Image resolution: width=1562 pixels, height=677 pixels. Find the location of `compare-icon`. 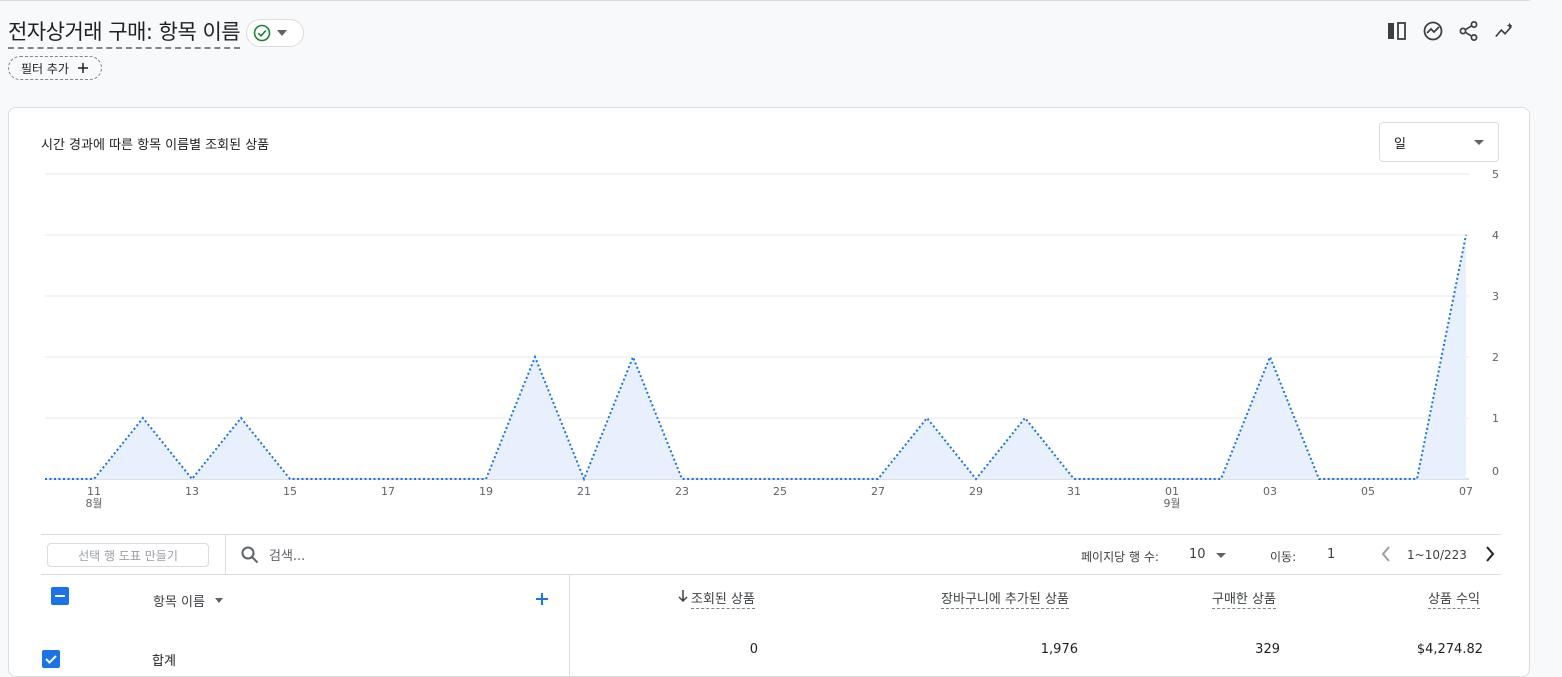

compare-icon is located at coordinates (1397, 31).